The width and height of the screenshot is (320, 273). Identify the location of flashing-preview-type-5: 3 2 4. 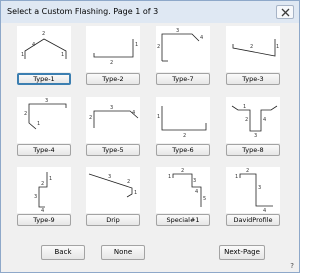
(113, 120).